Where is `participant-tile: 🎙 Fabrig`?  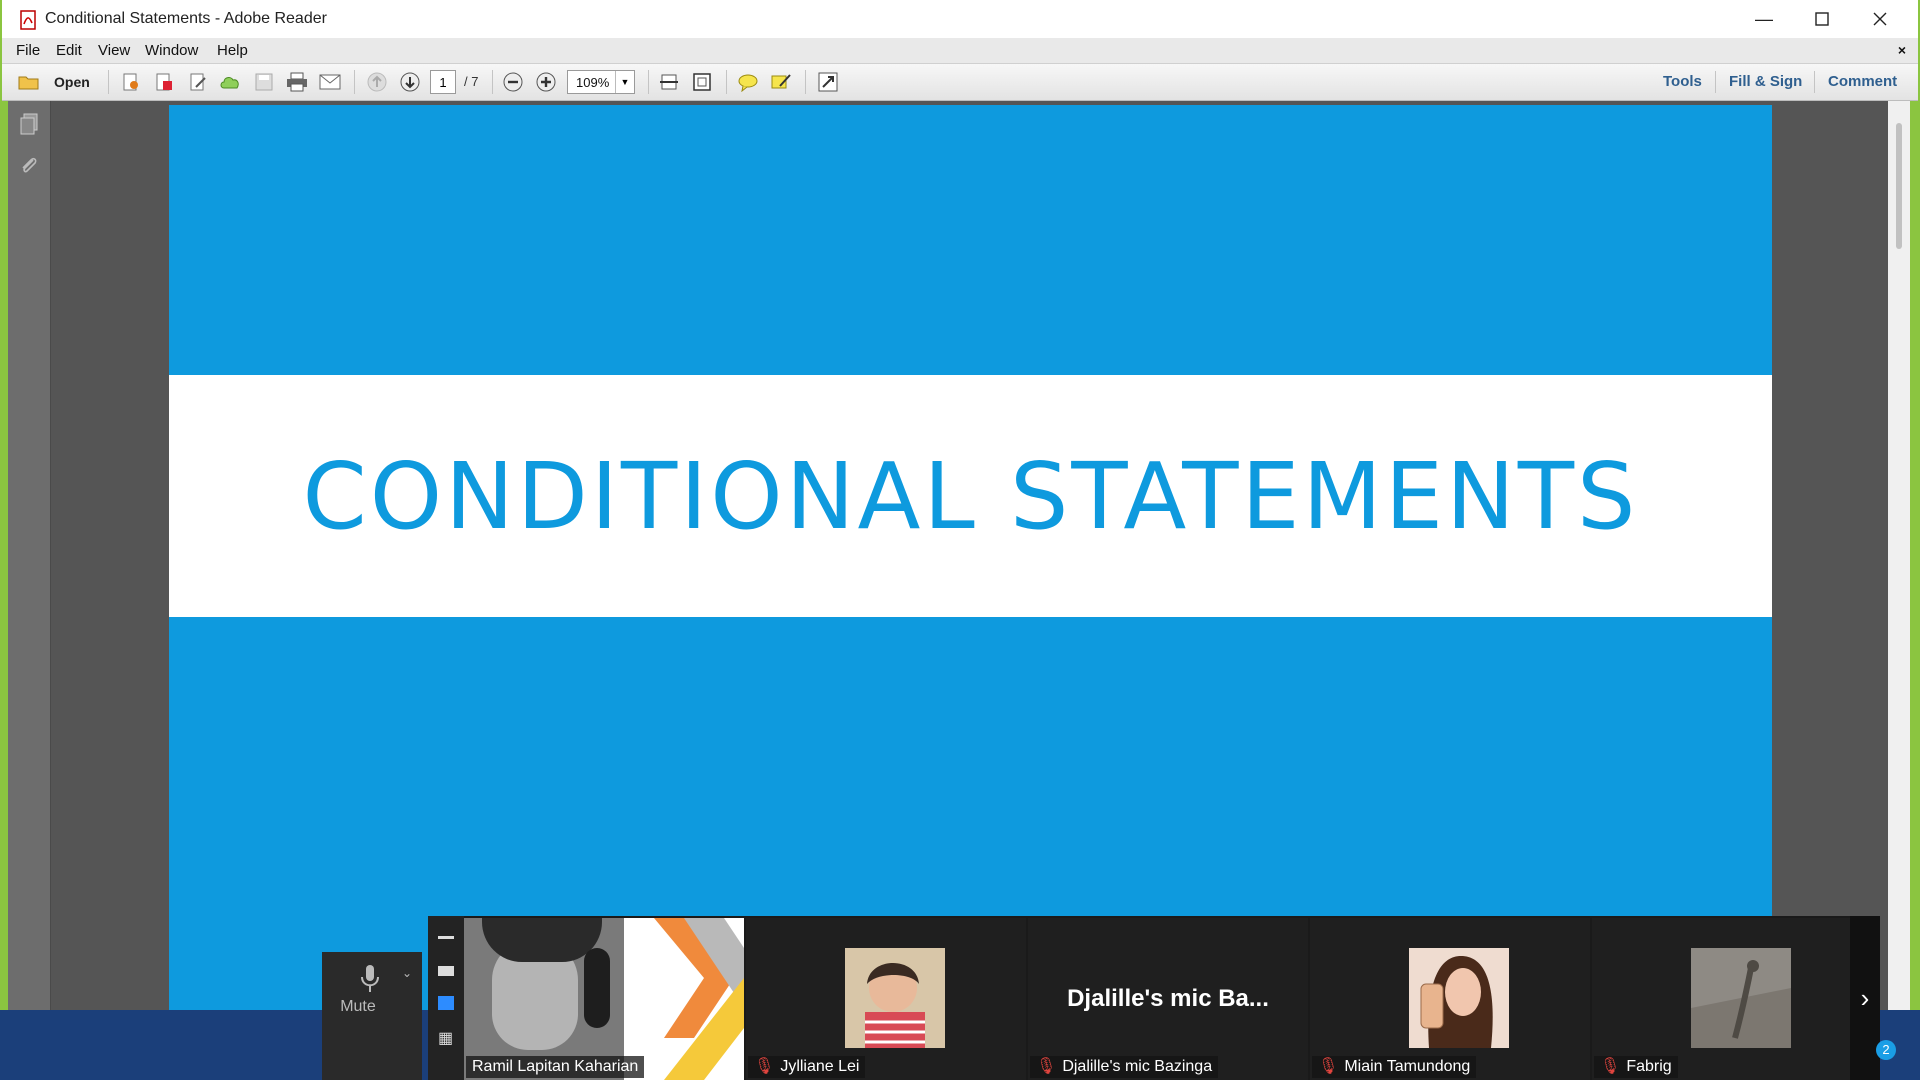 participant-tile: 🎙 Fabrig is located at coordinates (1732, 999).